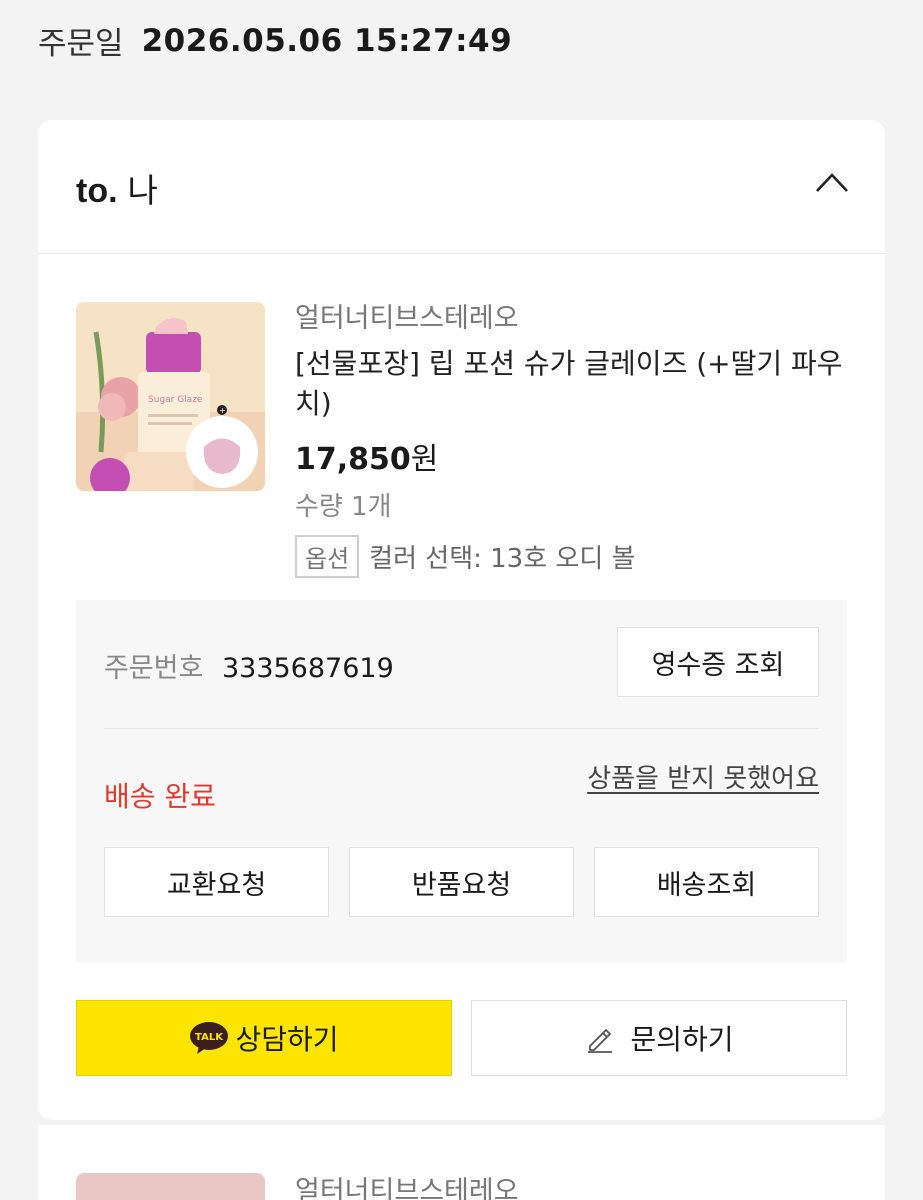 Image resolution: width=923 pixels, height=1200 pixels. I want to click on chat-consult-button: TALK 상담하기, so click(264, 1038).